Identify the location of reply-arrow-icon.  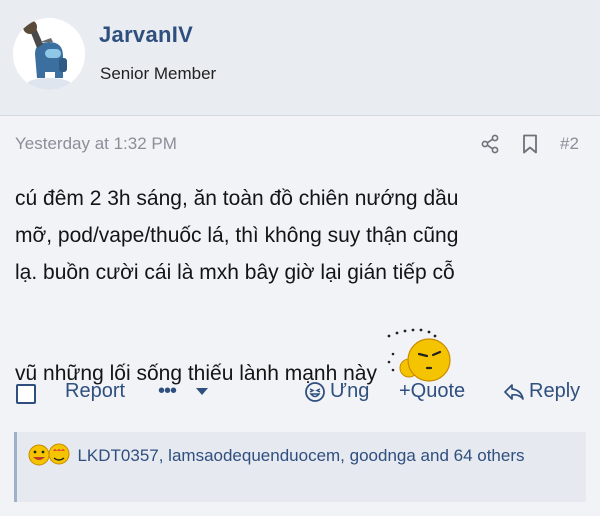
(514, 391).